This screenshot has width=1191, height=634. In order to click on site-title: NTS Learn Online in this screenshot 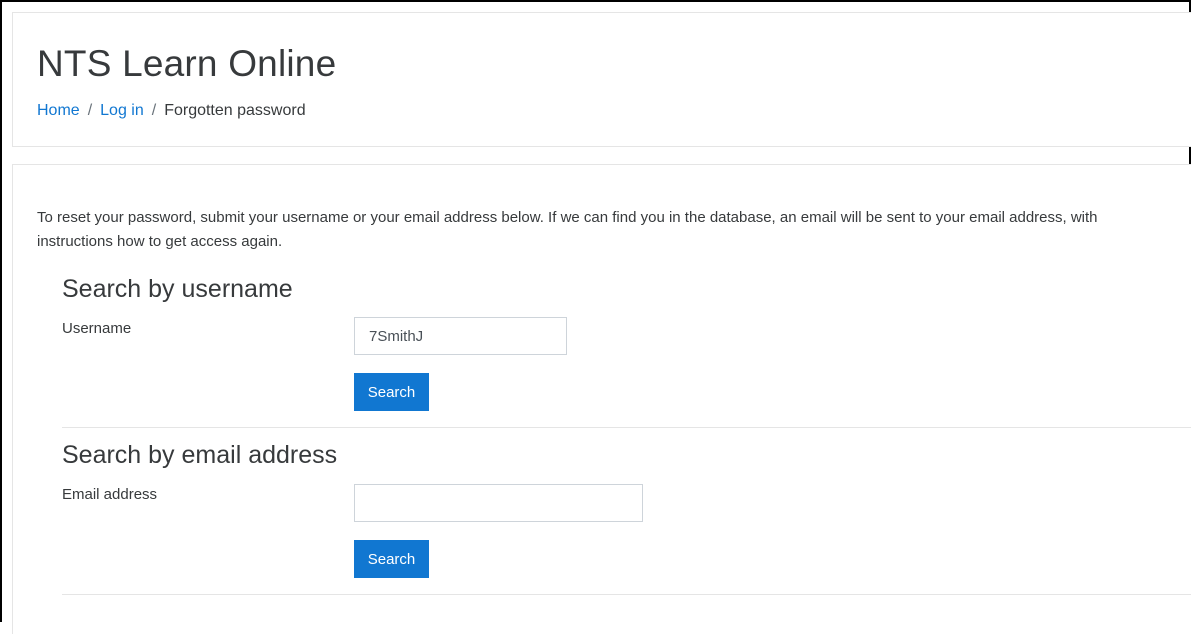, I will do `click(187, 63)`.